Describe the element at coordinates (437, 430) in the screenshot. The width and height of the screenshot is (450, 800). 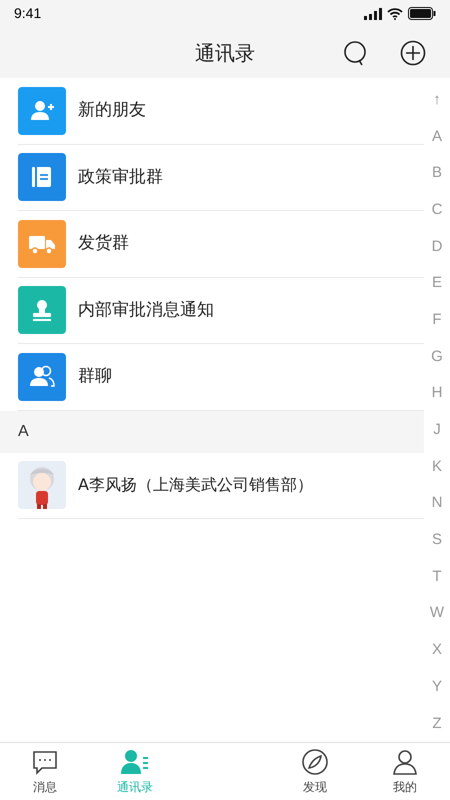
I see `index-letter: J` at that location.